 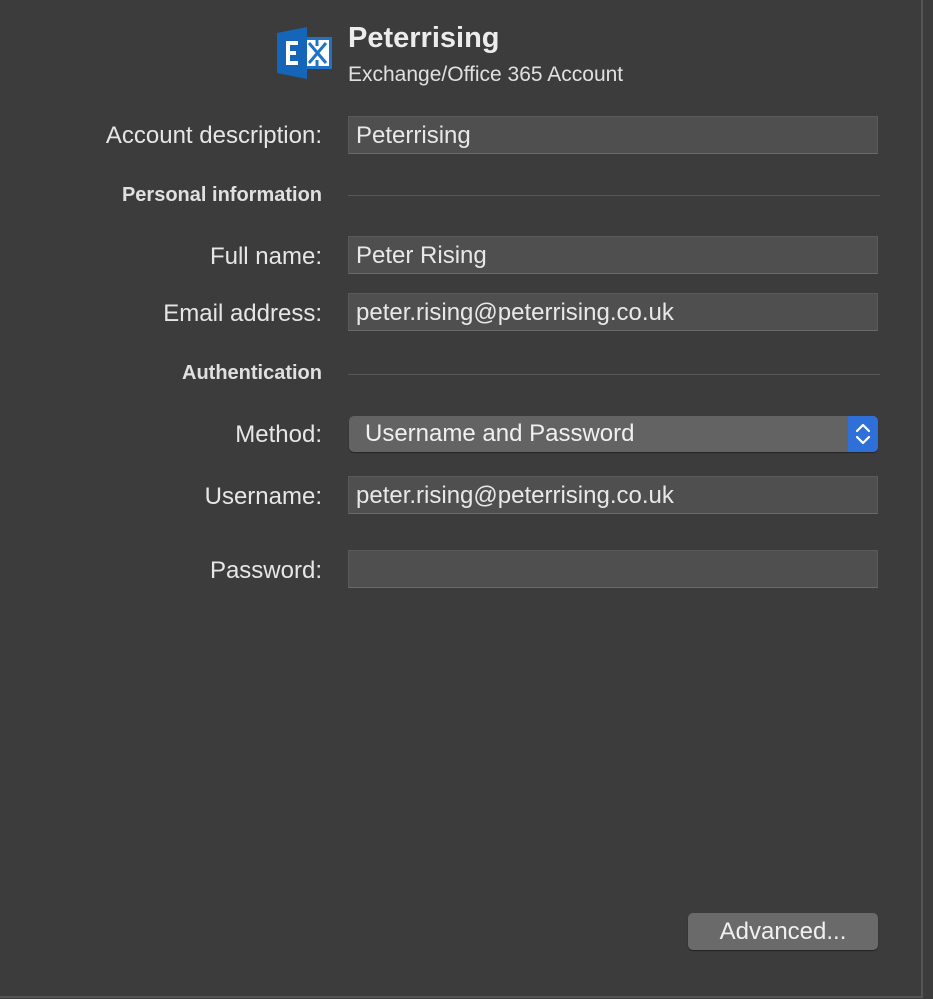 I want to click on exchange-icon, so click(x=305, y=53).